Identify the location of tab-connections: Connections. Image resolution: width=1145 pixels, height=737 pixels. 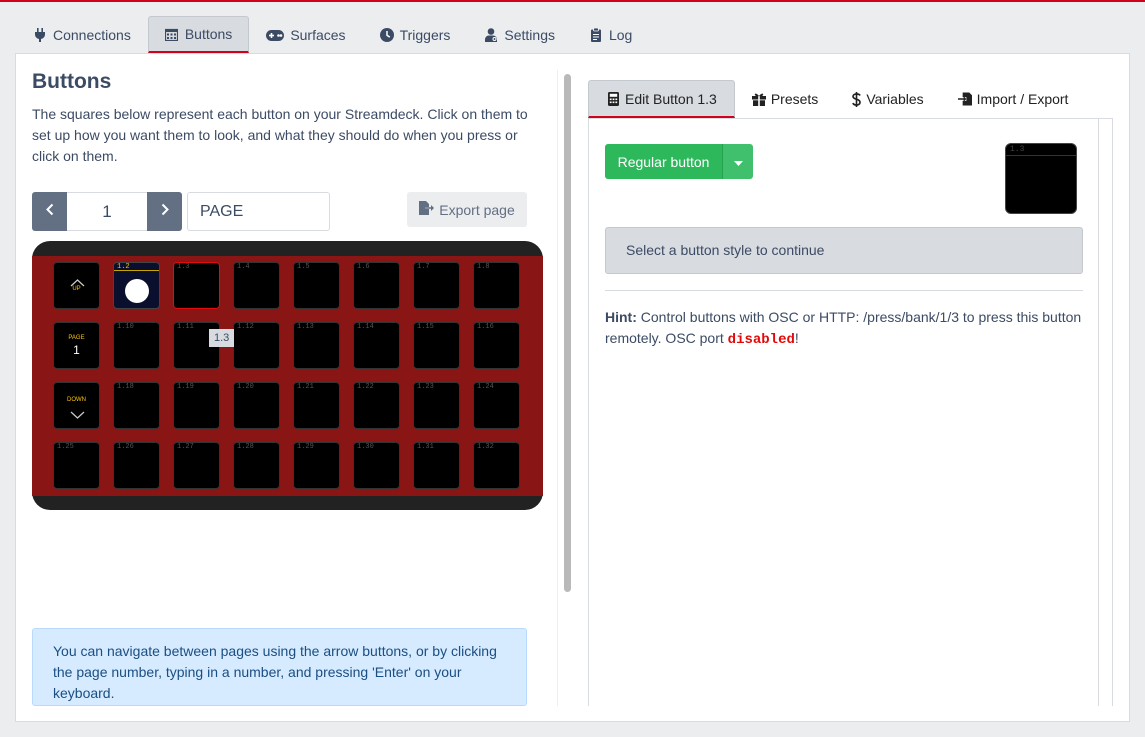
(82, 34).